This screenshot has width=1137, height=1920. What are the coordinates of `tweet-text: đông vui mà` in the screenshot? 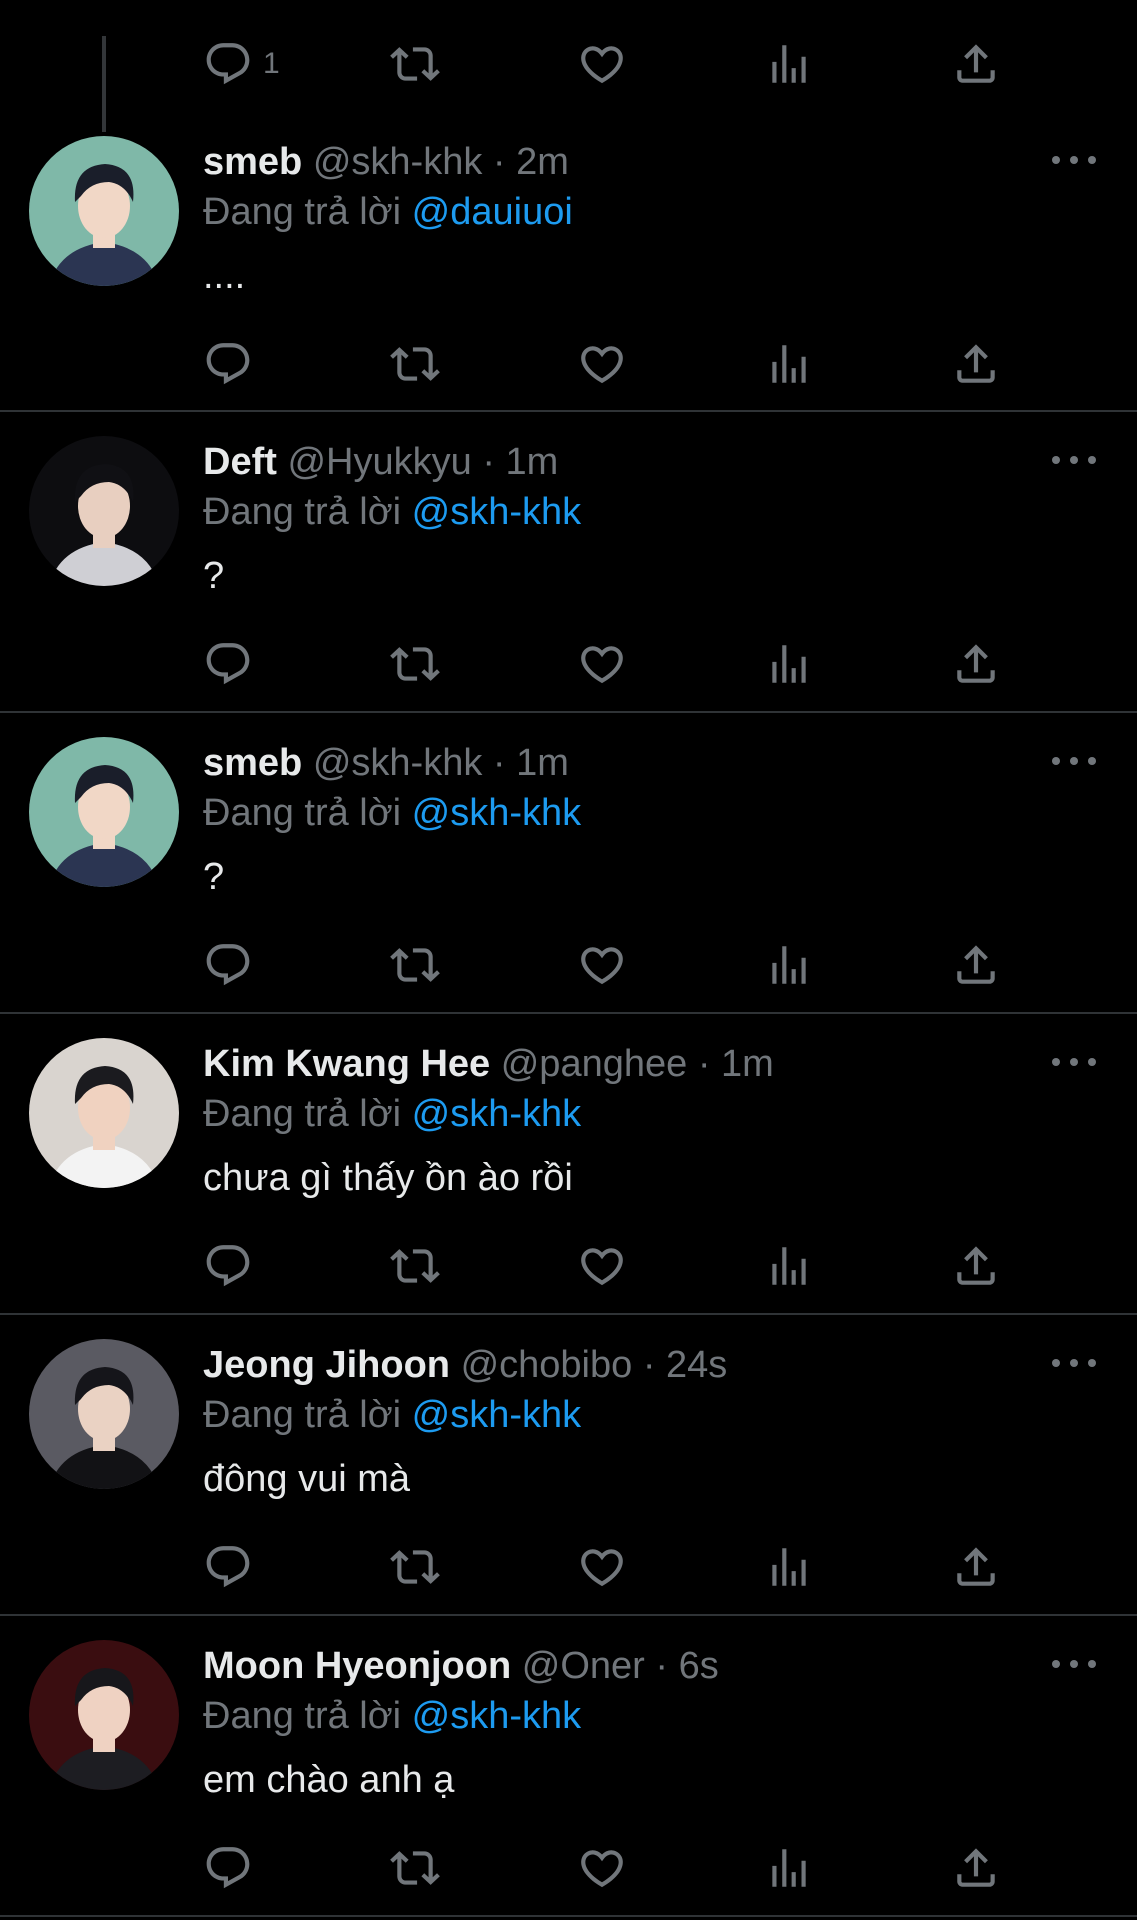 It's located at (307, 1479).